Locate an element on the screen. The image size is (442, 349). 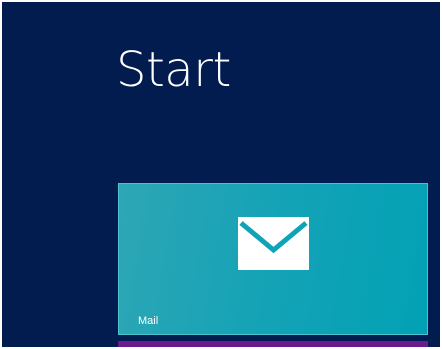
next-tile-partial is located at coordinates (273, 344).